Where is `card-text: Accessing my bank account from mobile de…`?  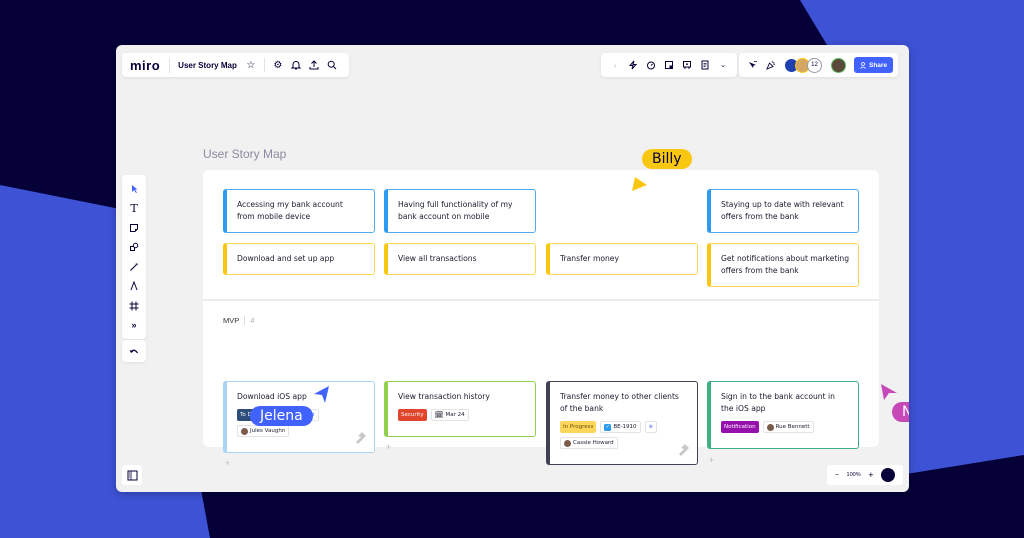 card-text: Accessing my bank account from mobile de… is located at coordinates (290, 210).